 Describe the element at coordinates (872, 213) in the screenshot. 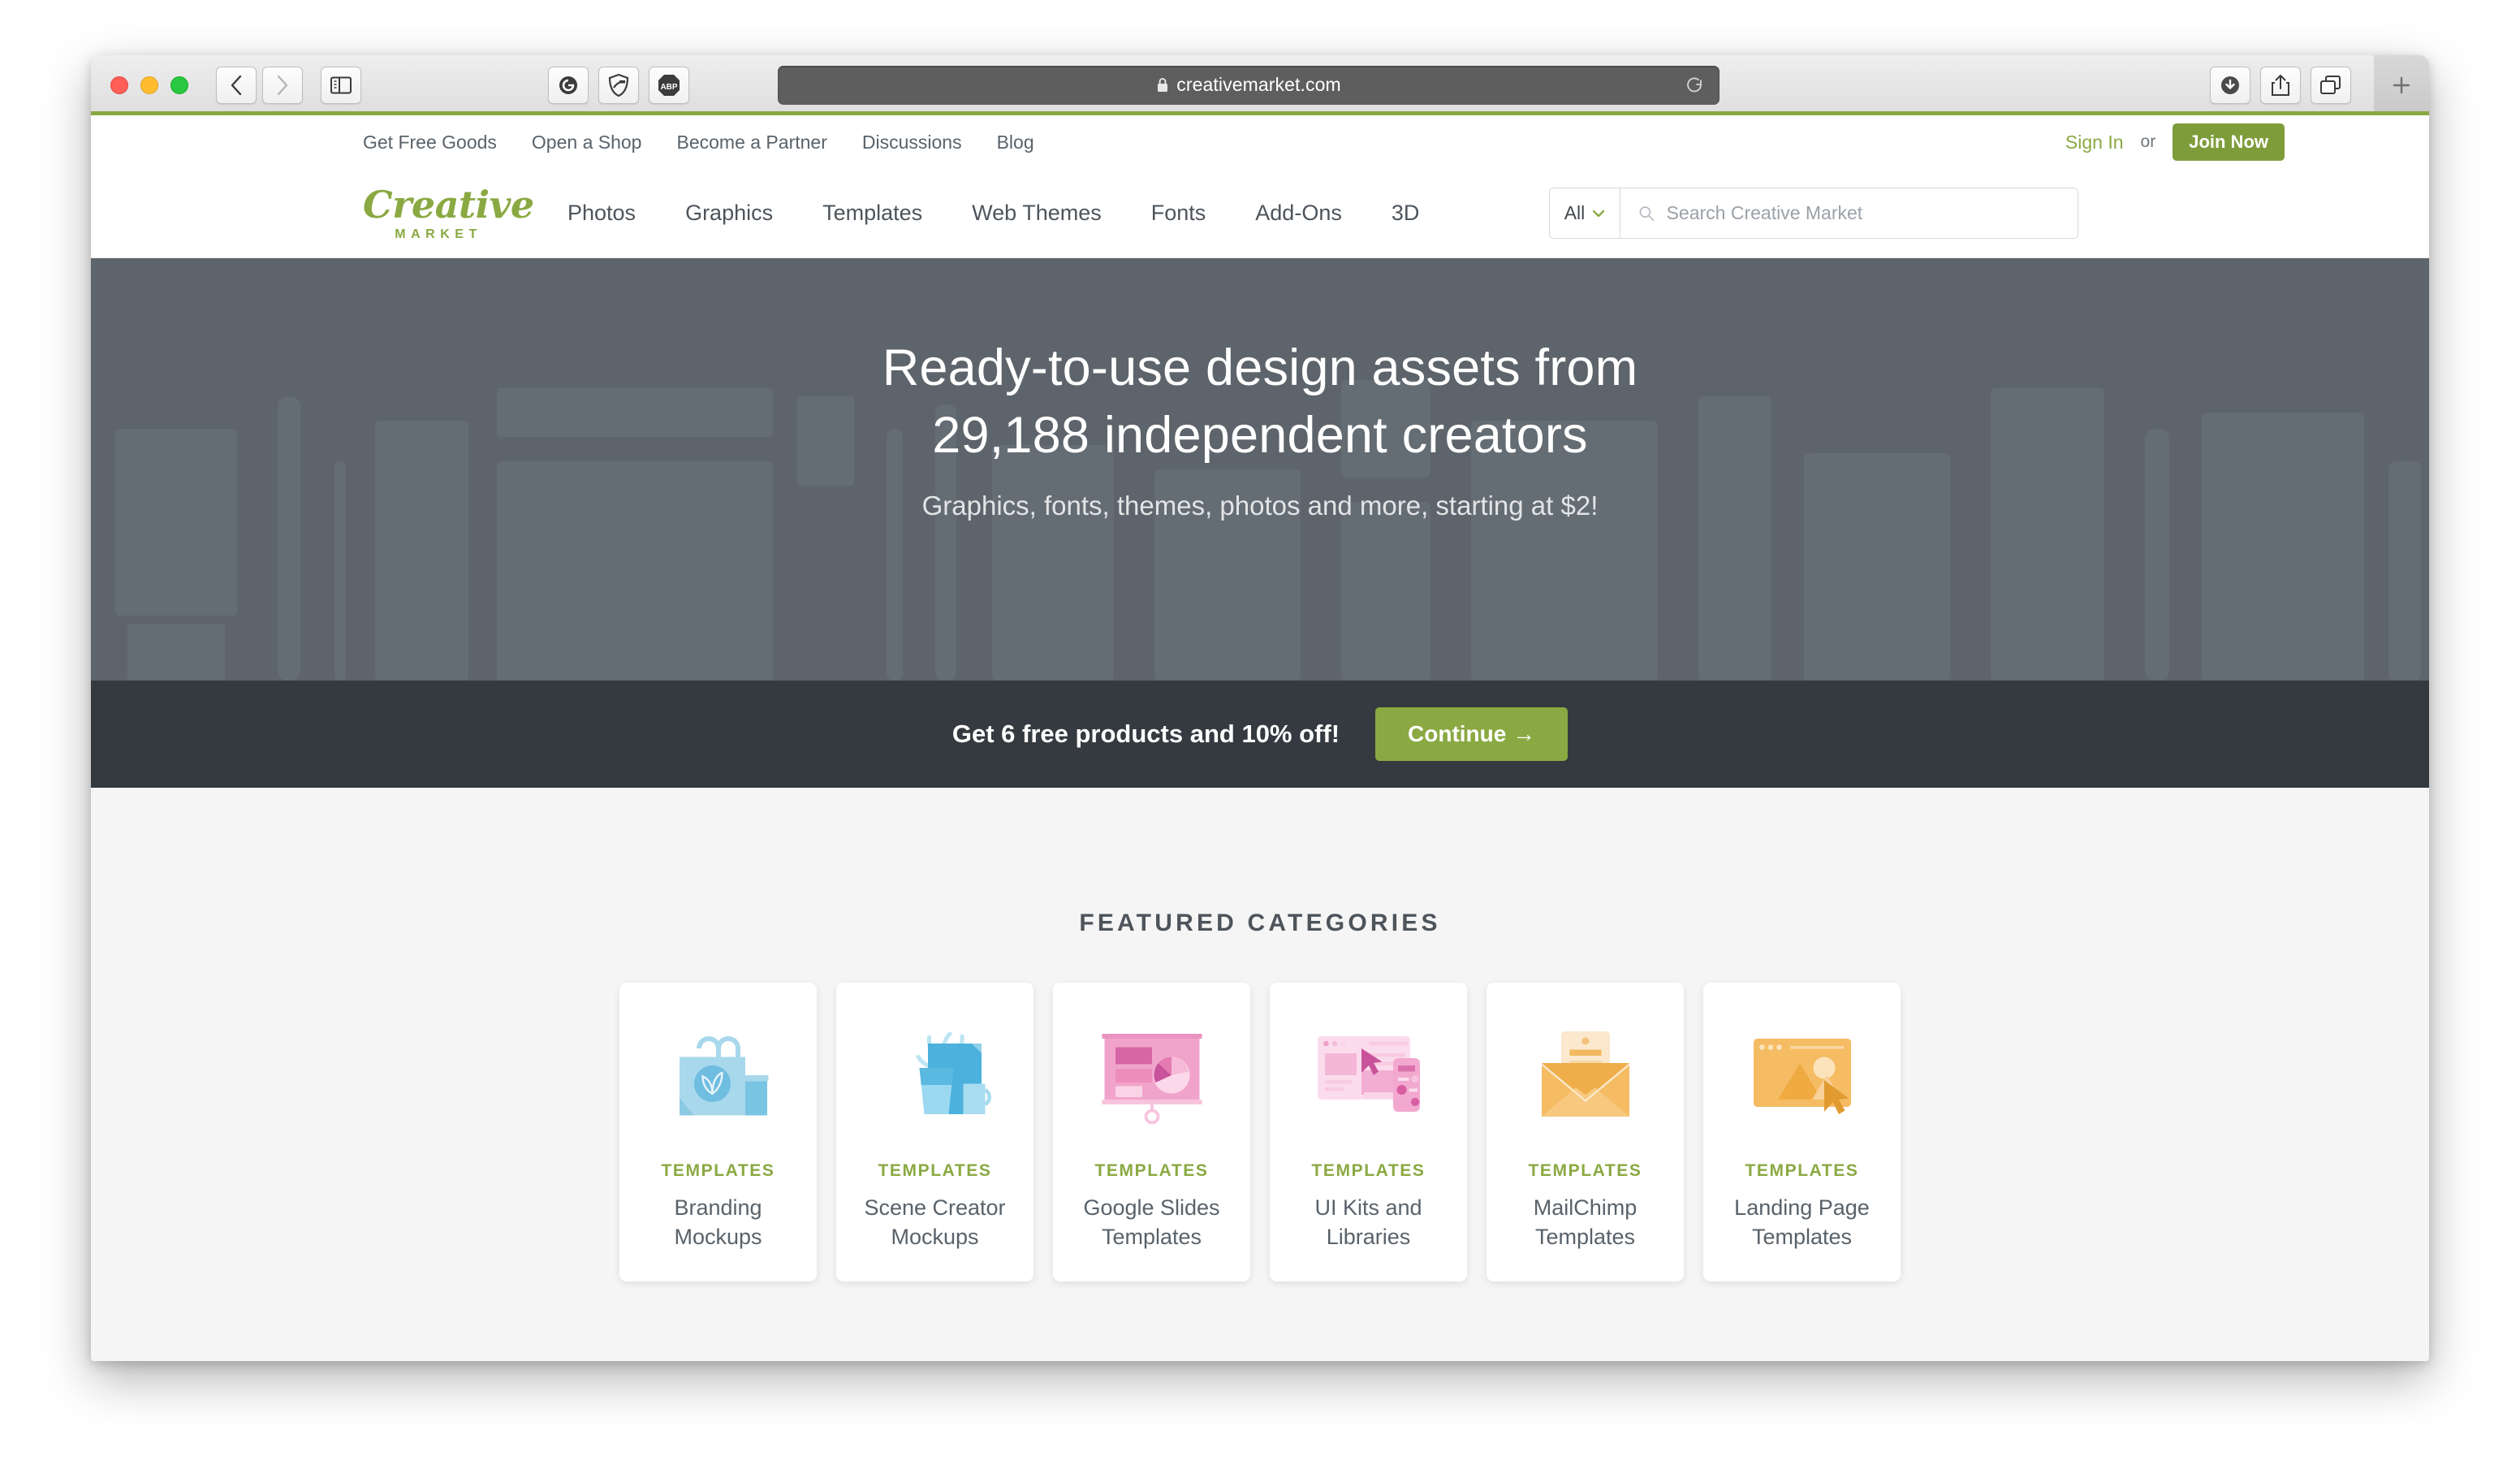

I see `nav-item-templates: Templates` at that location.